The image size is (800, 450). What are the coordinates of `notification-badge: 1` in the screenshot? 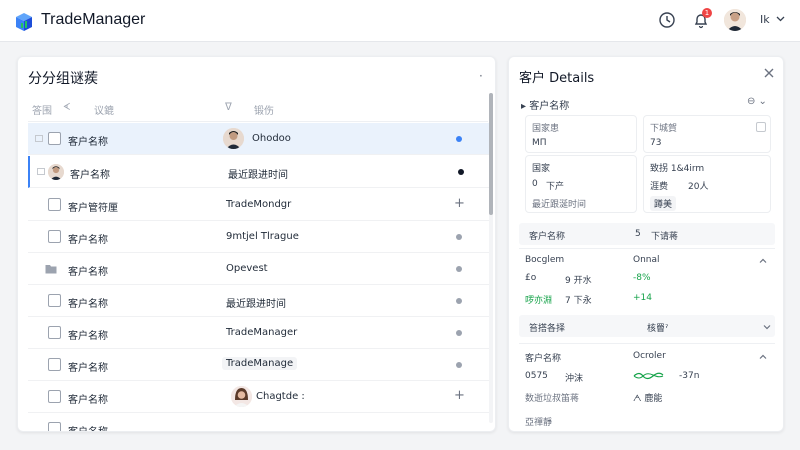 It's located at (707, 13).